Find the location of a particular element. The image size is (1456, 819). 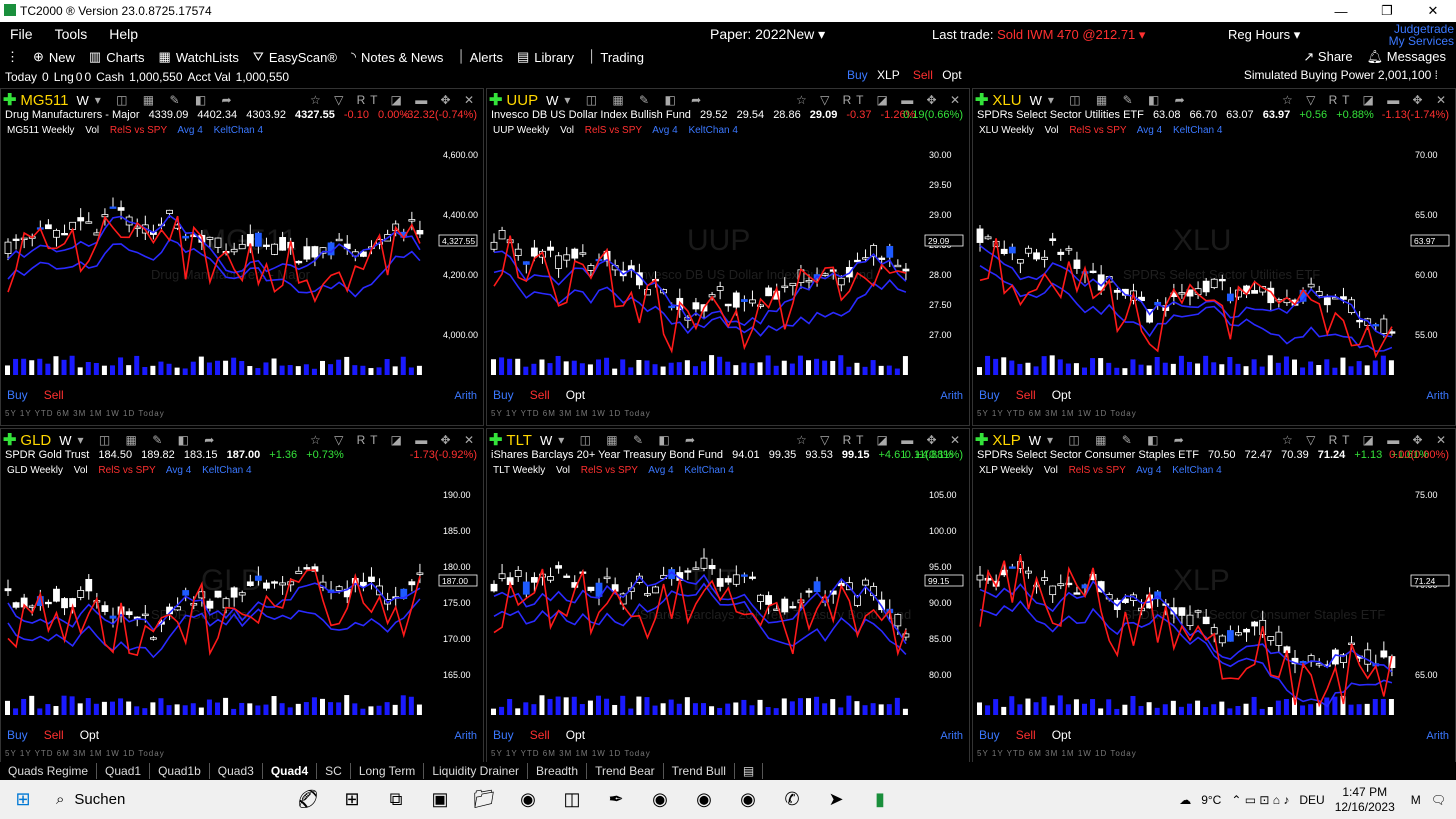

reg-hours-selector: Reg Hours ▾ is located at coordinates (1264, 35).